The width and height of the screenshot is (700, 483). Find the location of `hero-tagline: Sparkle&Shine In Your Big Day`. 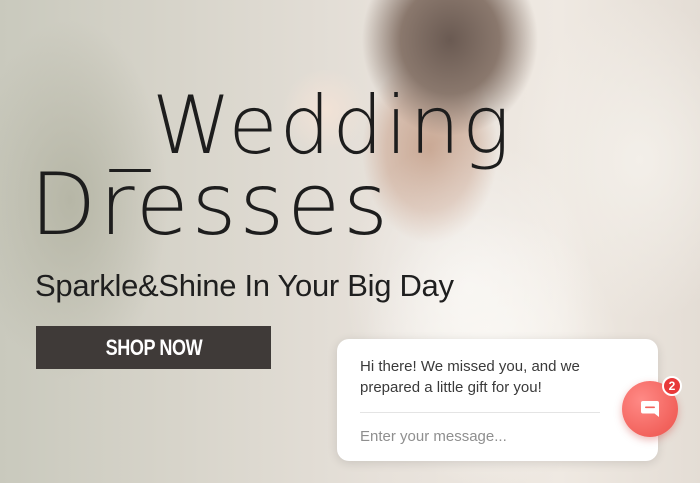

hero-tagline: Sparkle&Shine In Your Big Day is located at coordinates (244, 285).